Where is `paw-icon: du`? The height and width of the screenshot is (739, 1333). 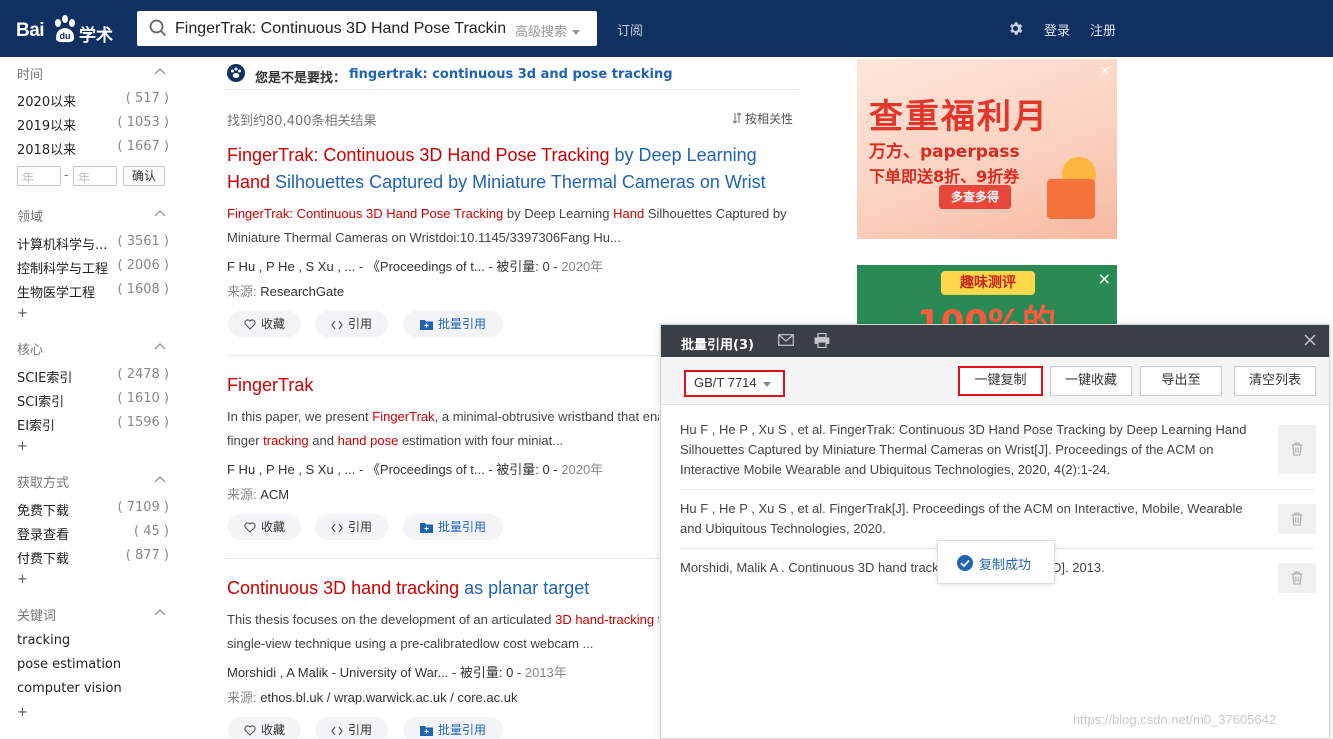 paw-icon: du is located at coordinates (65, 29).